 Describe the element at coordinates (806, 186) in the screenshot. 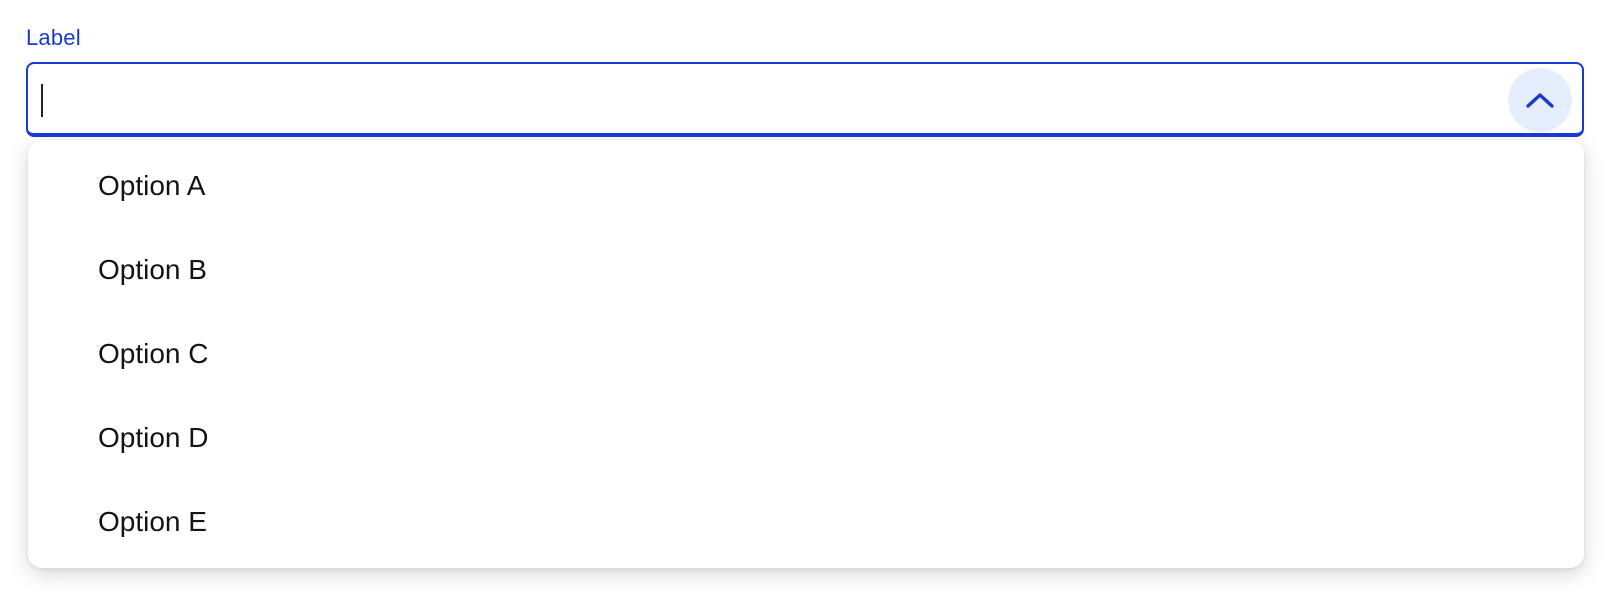

I see `option-a: Option A` at that location.